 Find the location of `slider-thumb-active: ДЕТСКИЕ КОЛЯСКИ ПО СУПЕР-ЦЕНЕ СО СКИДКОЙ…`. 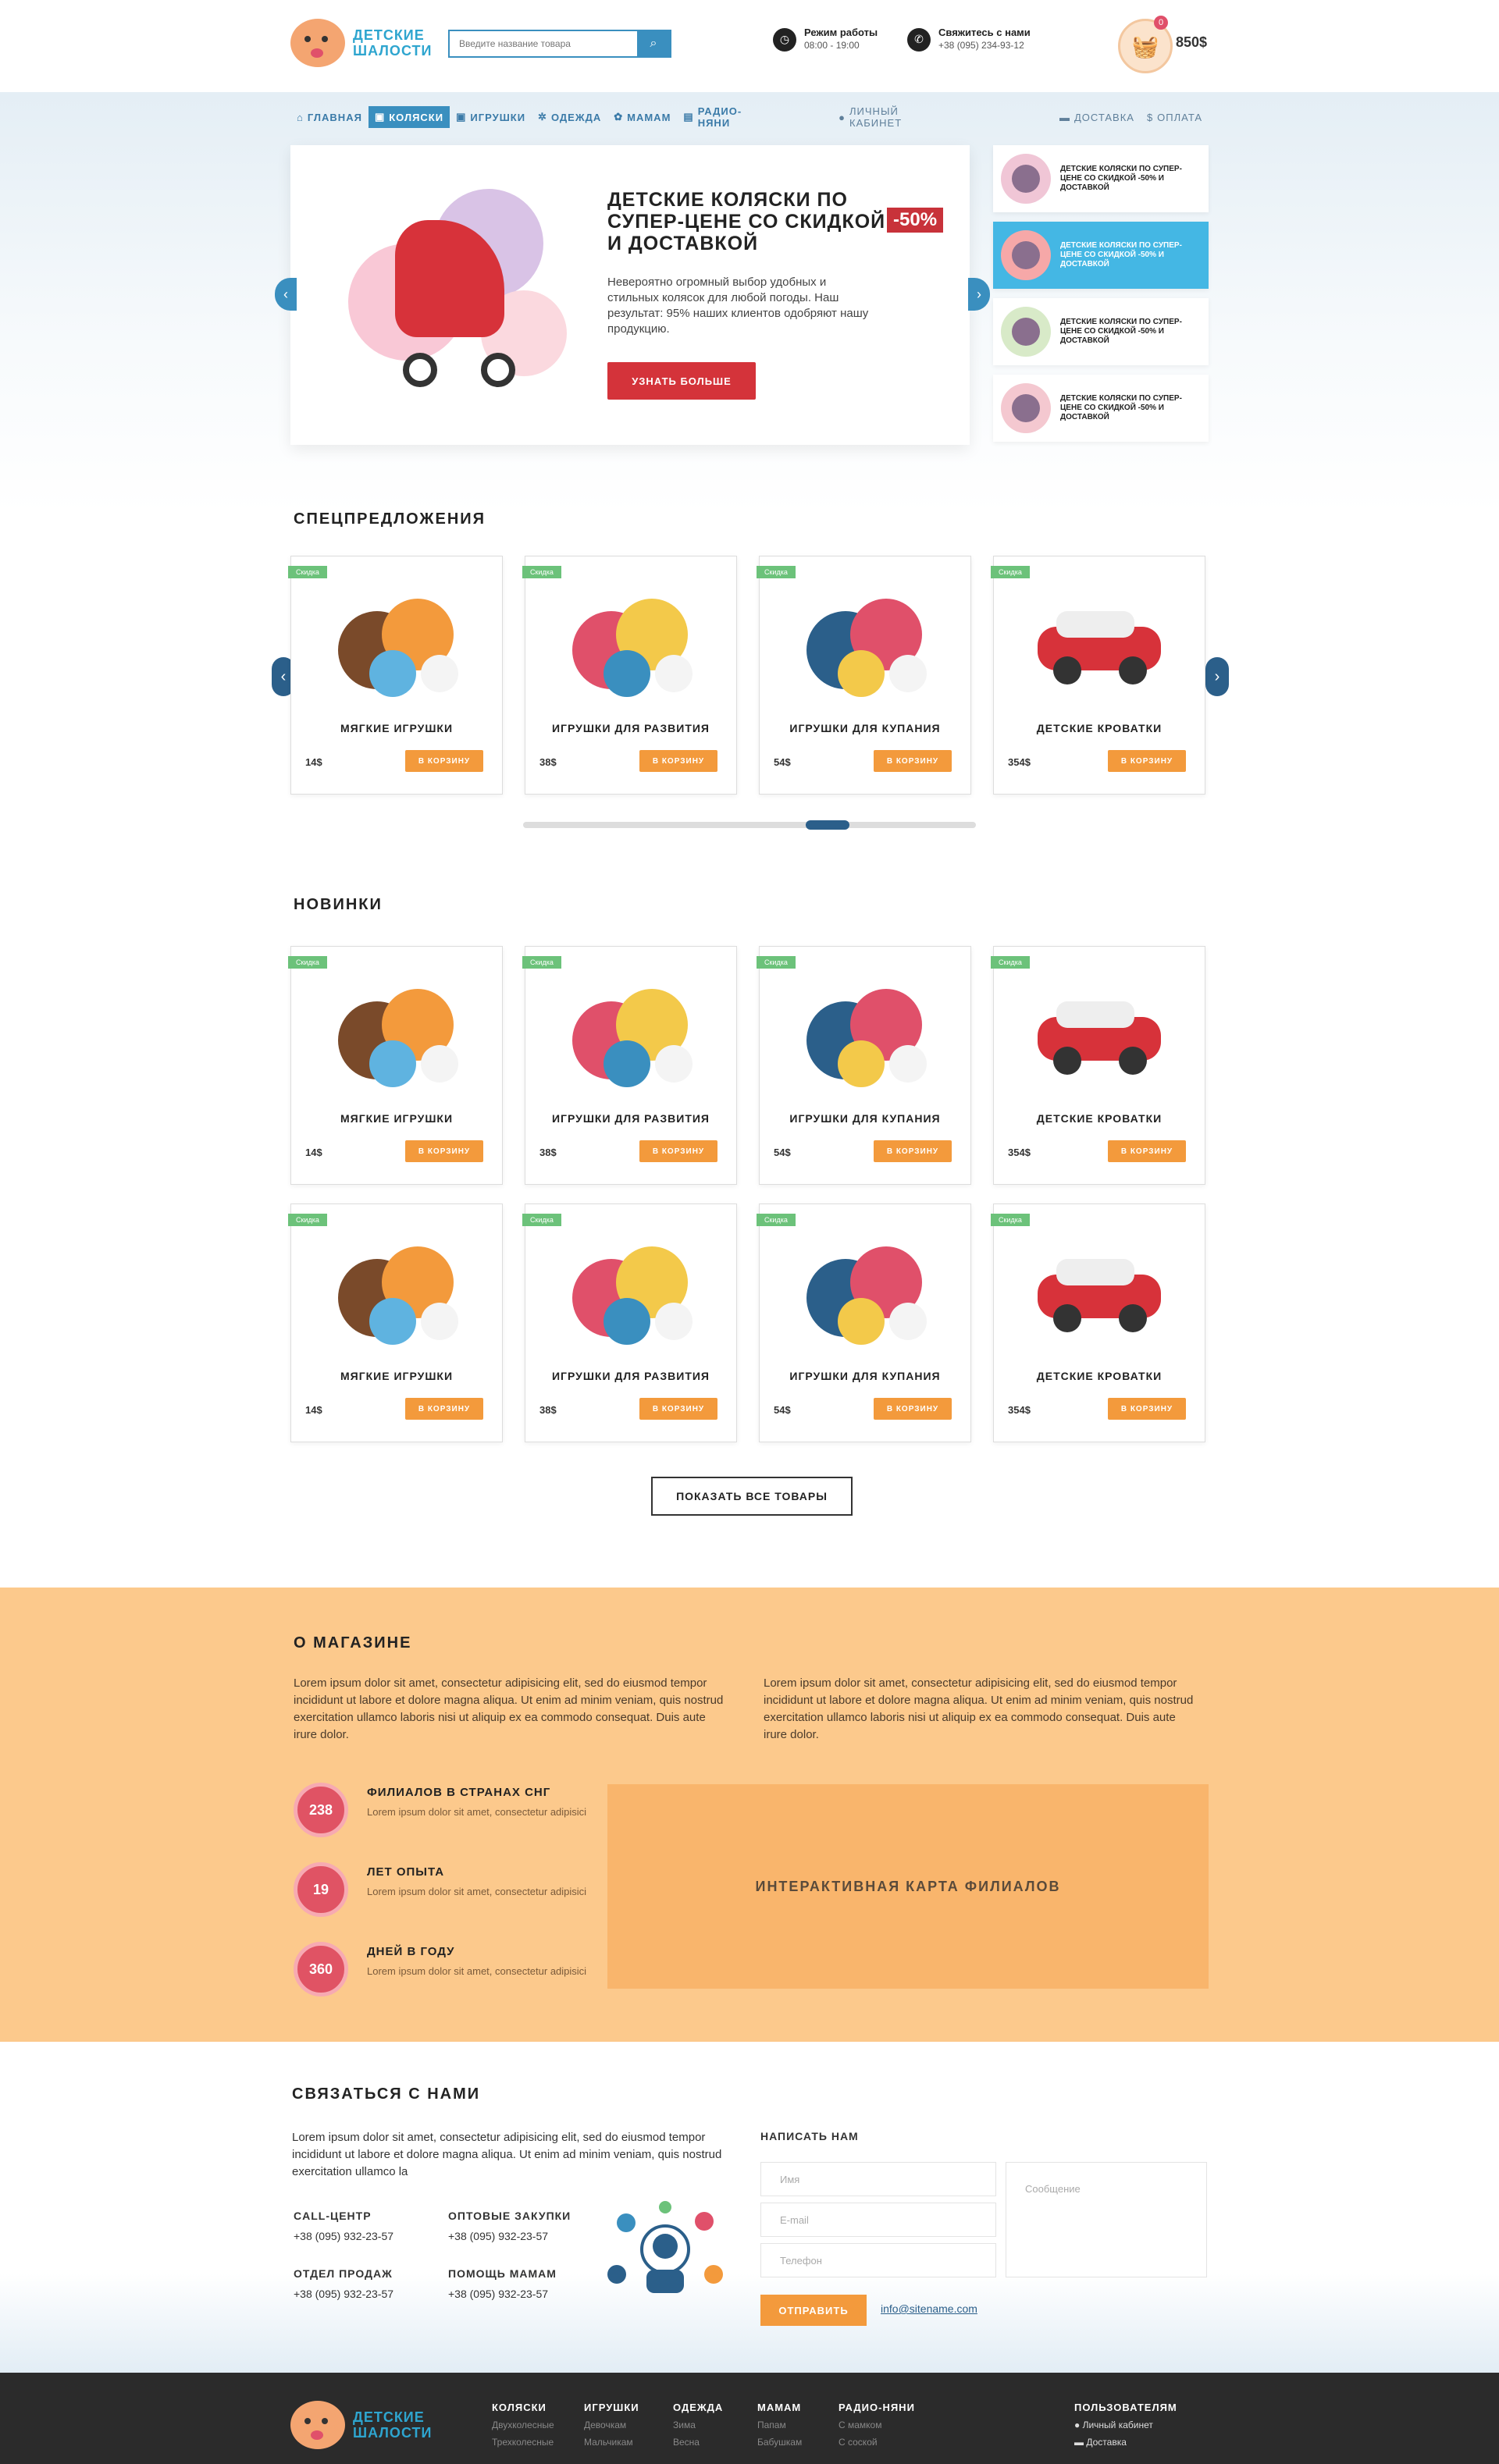

slider-thumb-active: ДЕТСКИЕ КОЛЯСКИ ПО СУПЕР-ЦЕНЕ СО СКИДКОЙ… is located at coordinates (1101, 255).